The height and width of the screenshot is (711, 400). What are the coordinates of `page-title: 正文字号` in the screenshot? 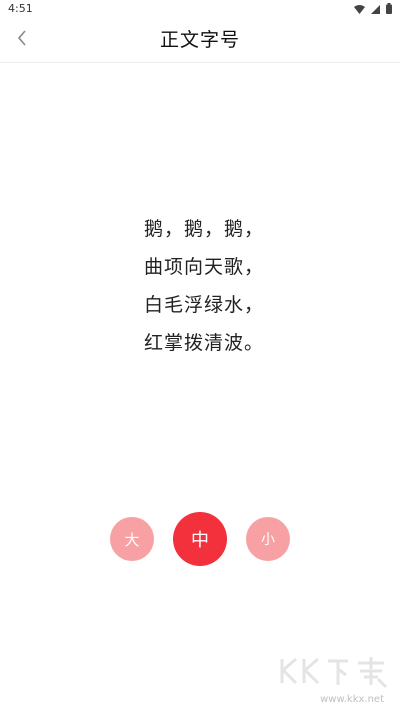 It's located at (199, 40).